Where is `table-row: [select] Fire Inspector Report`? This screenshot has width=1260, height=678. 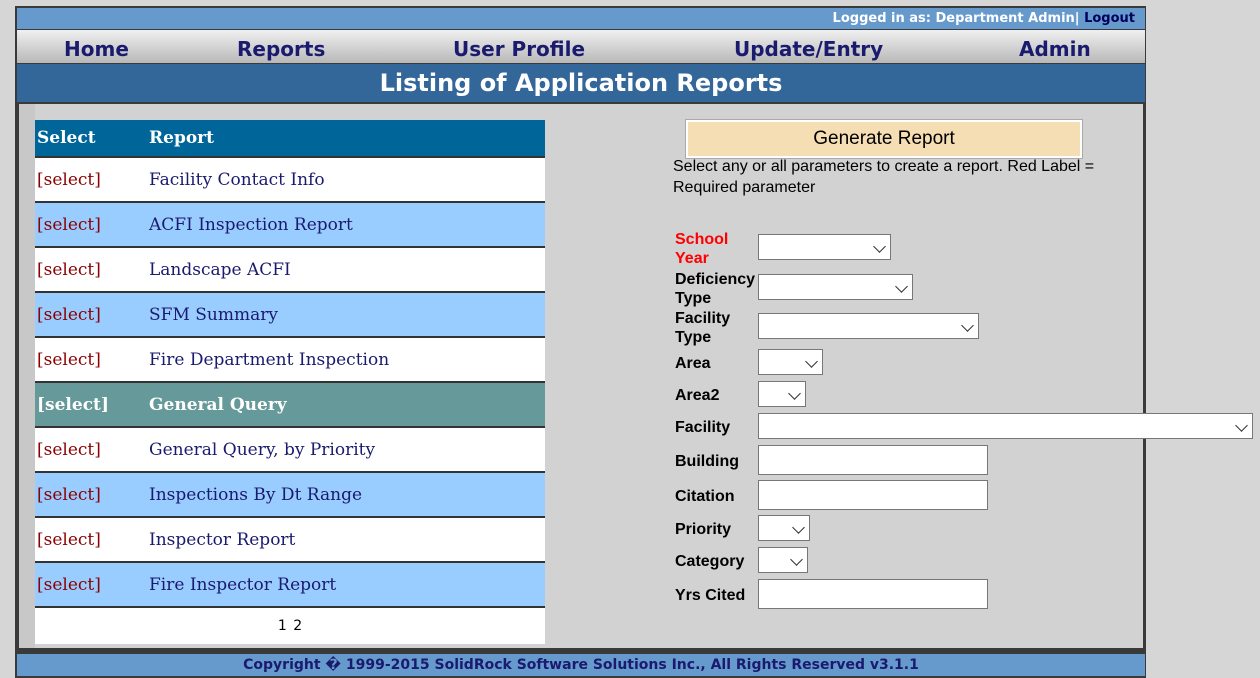 table-row: [select] Fire Inspector Report is located at coordinates (290, 585).